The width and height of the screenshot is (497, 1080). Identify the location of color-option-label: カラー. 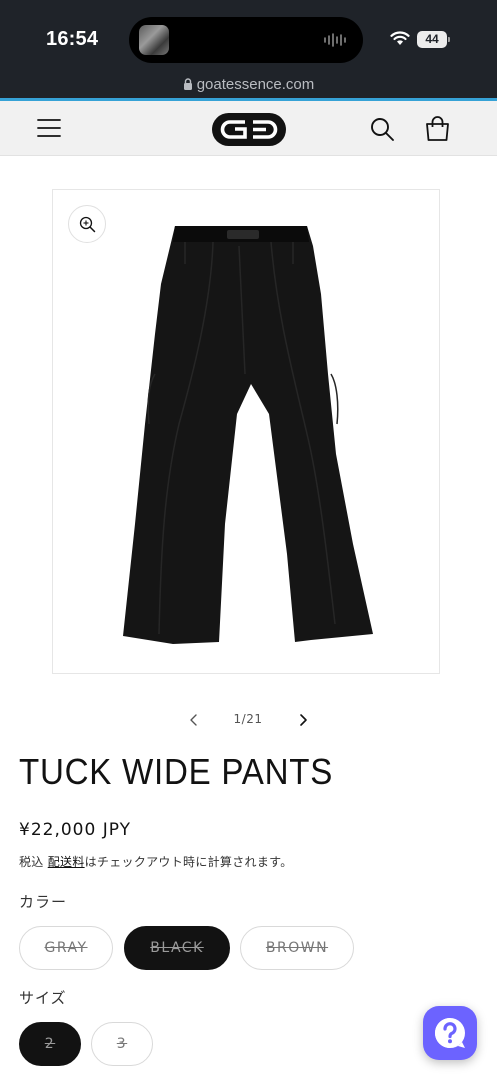
(43, 902).